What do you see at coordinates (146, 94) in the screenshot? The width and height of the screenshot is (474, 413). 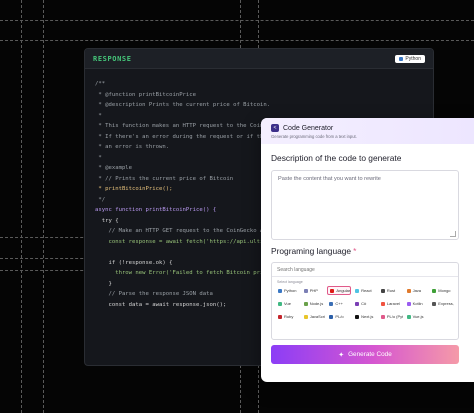 I see `code-line: * @function printBitcoinPrice` at bounding box center [146, 94].